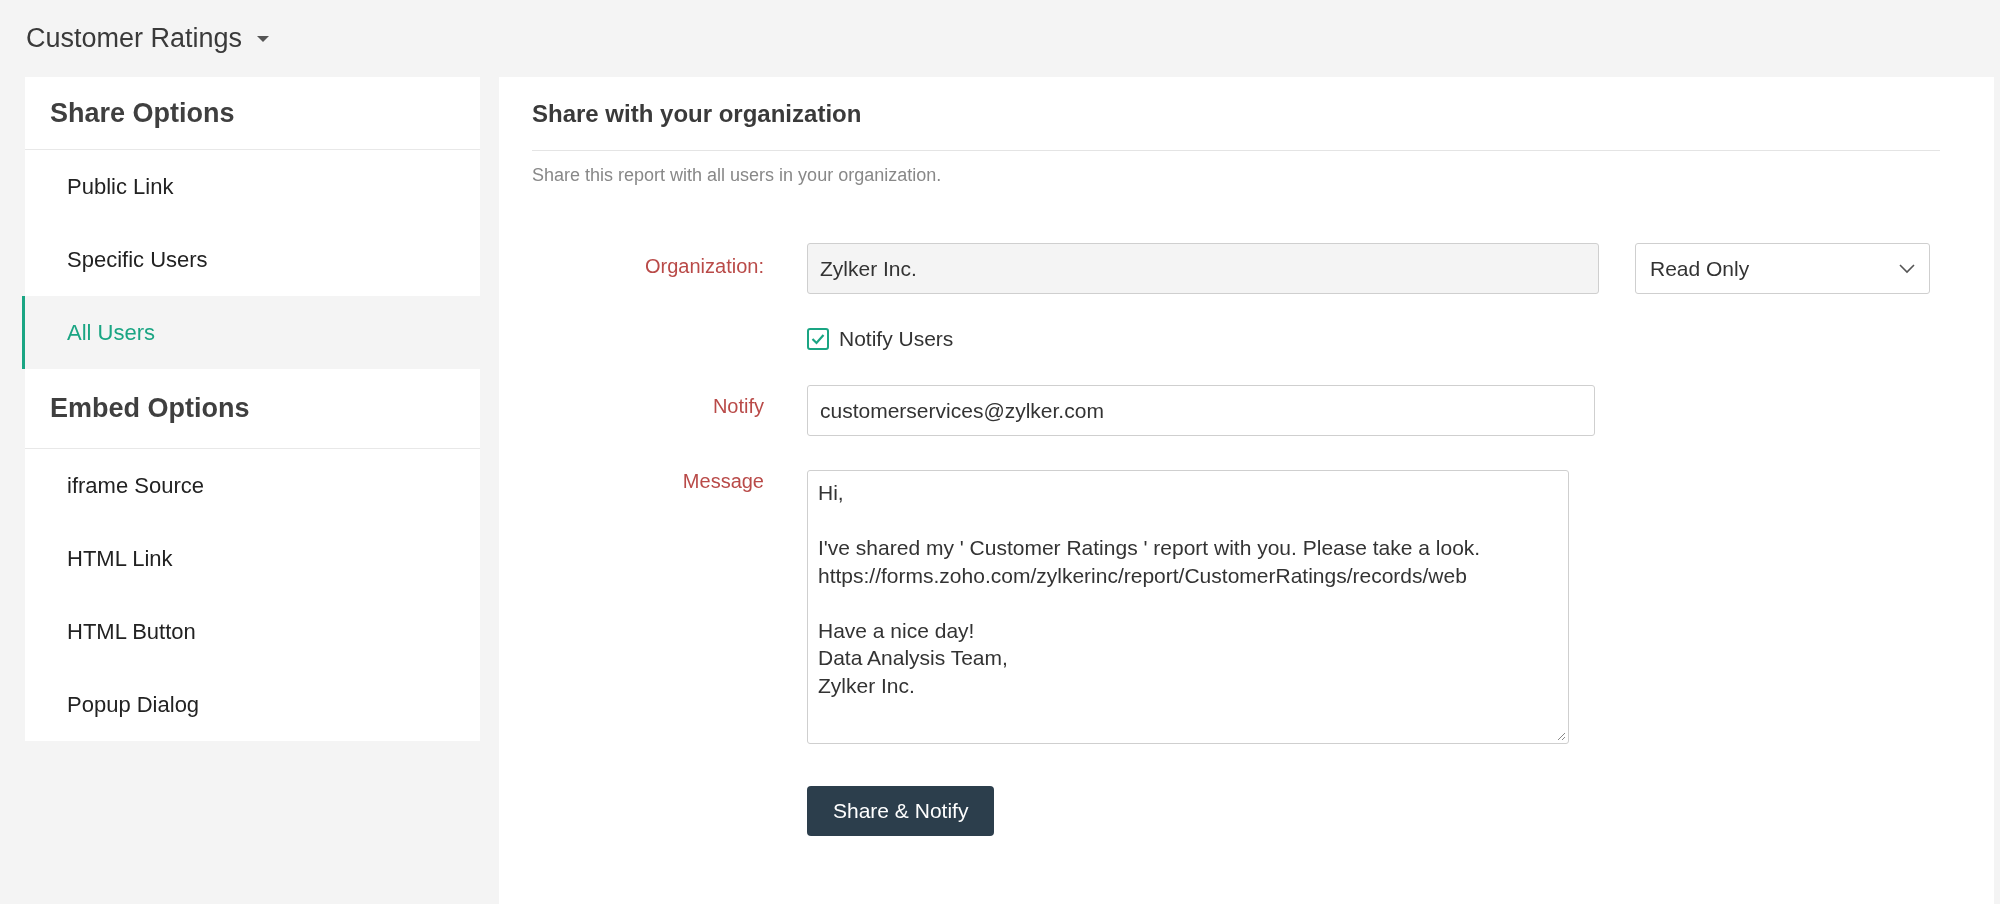 This screenshot has width=2000, height=904. Describe the element at coordinates (738, 406) in the screenshot. I see `field-label: Notify` at that location.